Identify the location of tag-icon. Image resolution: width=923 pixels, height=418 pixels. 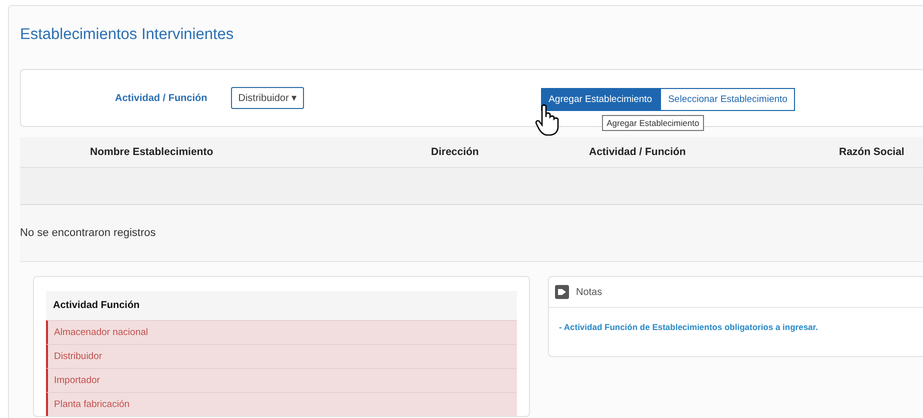
(562, 292).